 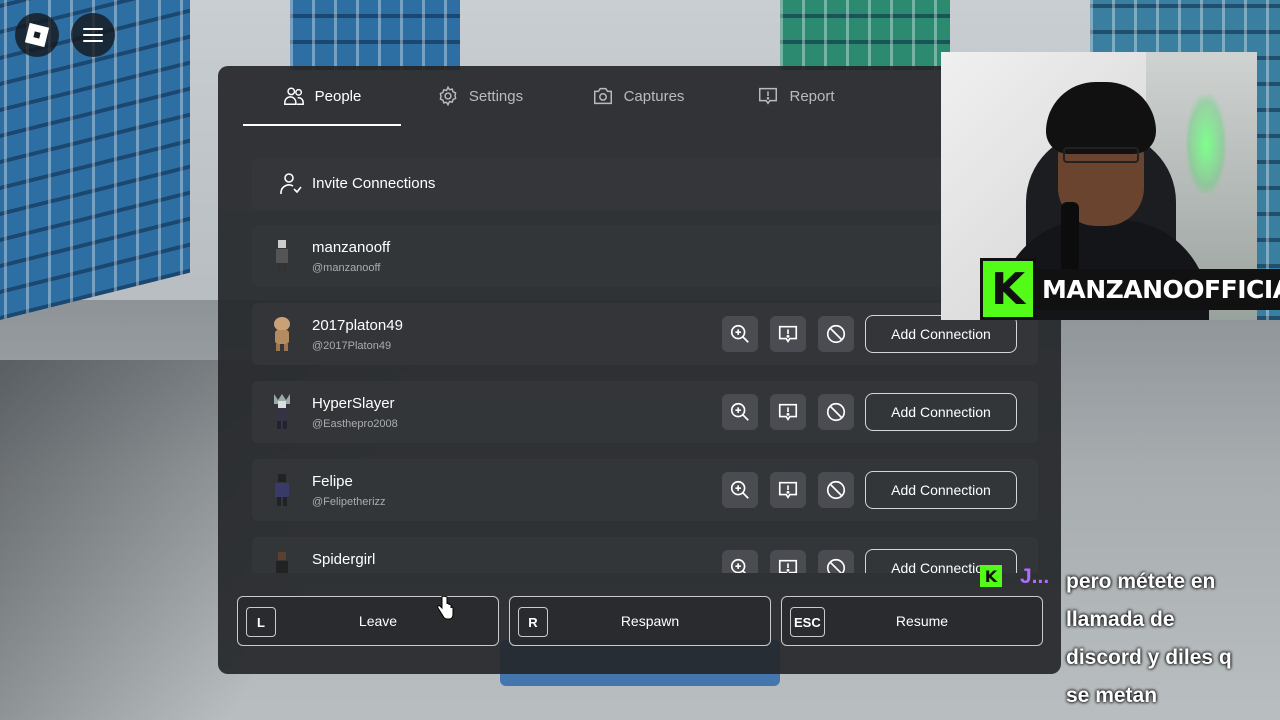 I want to click on keybind-badge: L, so click(x=261, y=622).